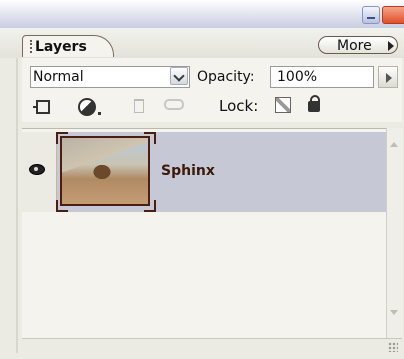 This screenshot has height=359, width=404. What do you see at coordinates (314, 103) in the screenshot?
I see `lock-all-icon` at bounding box center [314, 103].